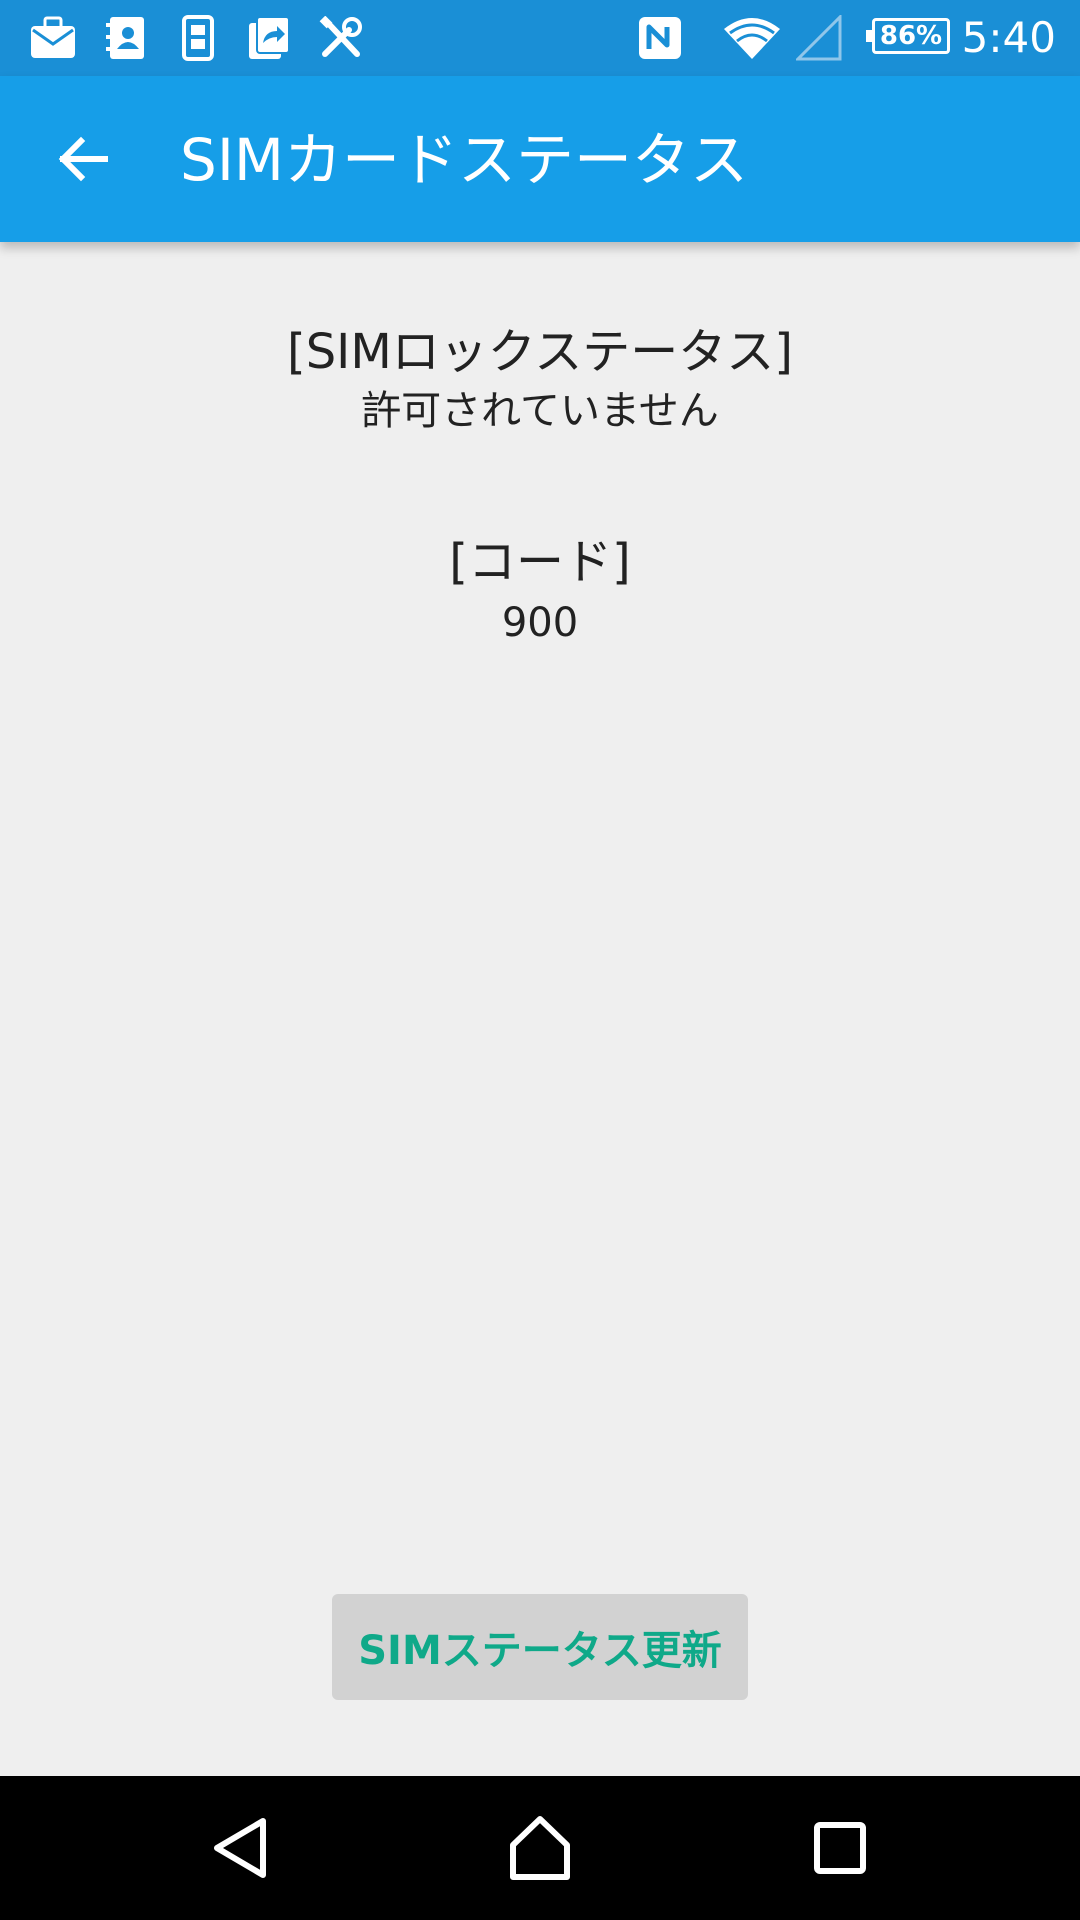  Describe the element at coordinates (1008, 37) in the screenshot. I see `clock: 5:40` at that location.